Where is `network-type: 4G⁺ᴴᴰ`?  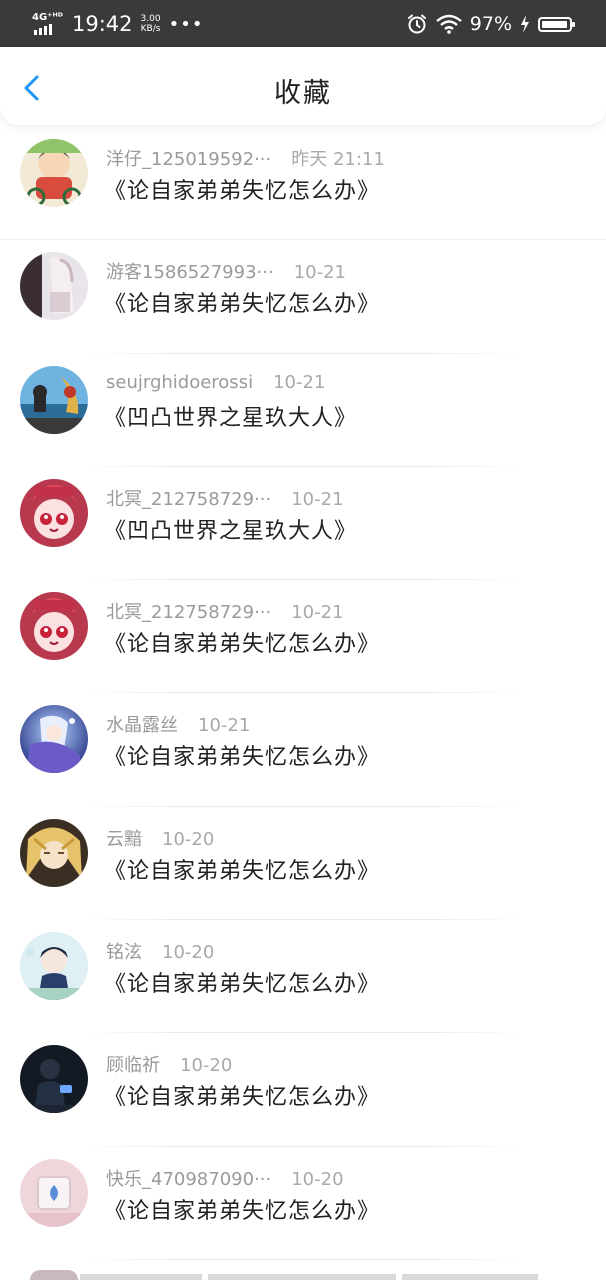 network-type: 4G⁺ᴴᴰ is located at coordinates (47, 17).